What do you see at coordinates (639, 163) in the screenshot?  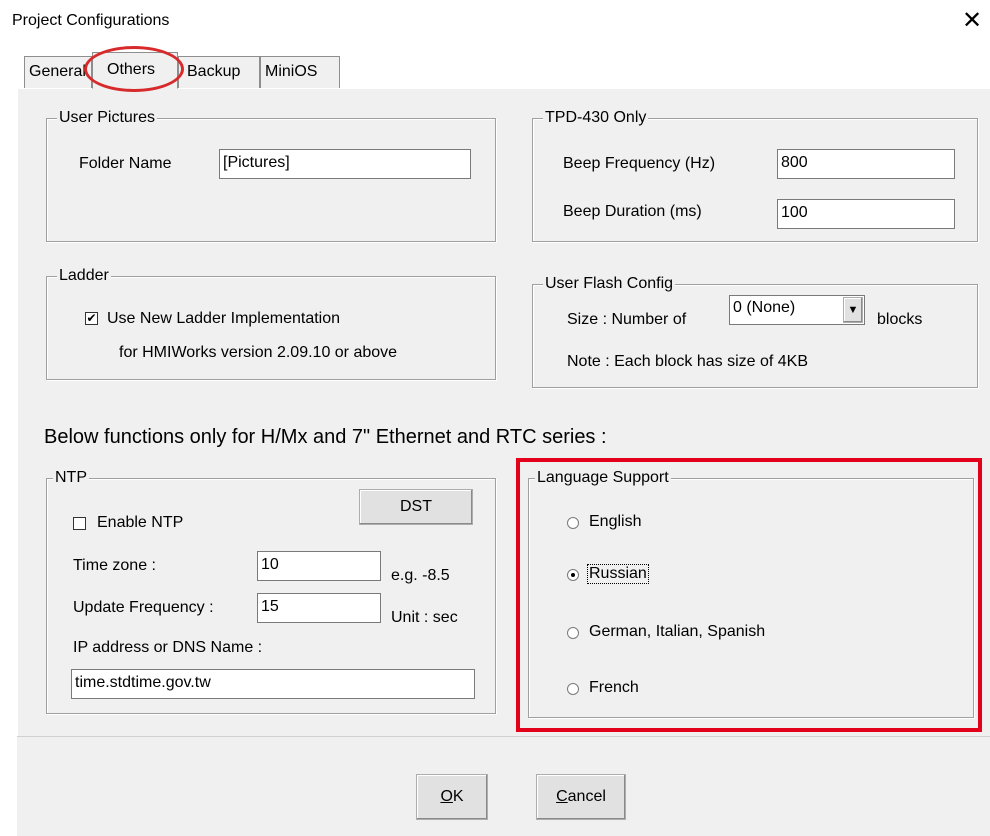 I see `beep-frequency-label: Beep Frequency (Hz)` at bounding box center [639, 163].